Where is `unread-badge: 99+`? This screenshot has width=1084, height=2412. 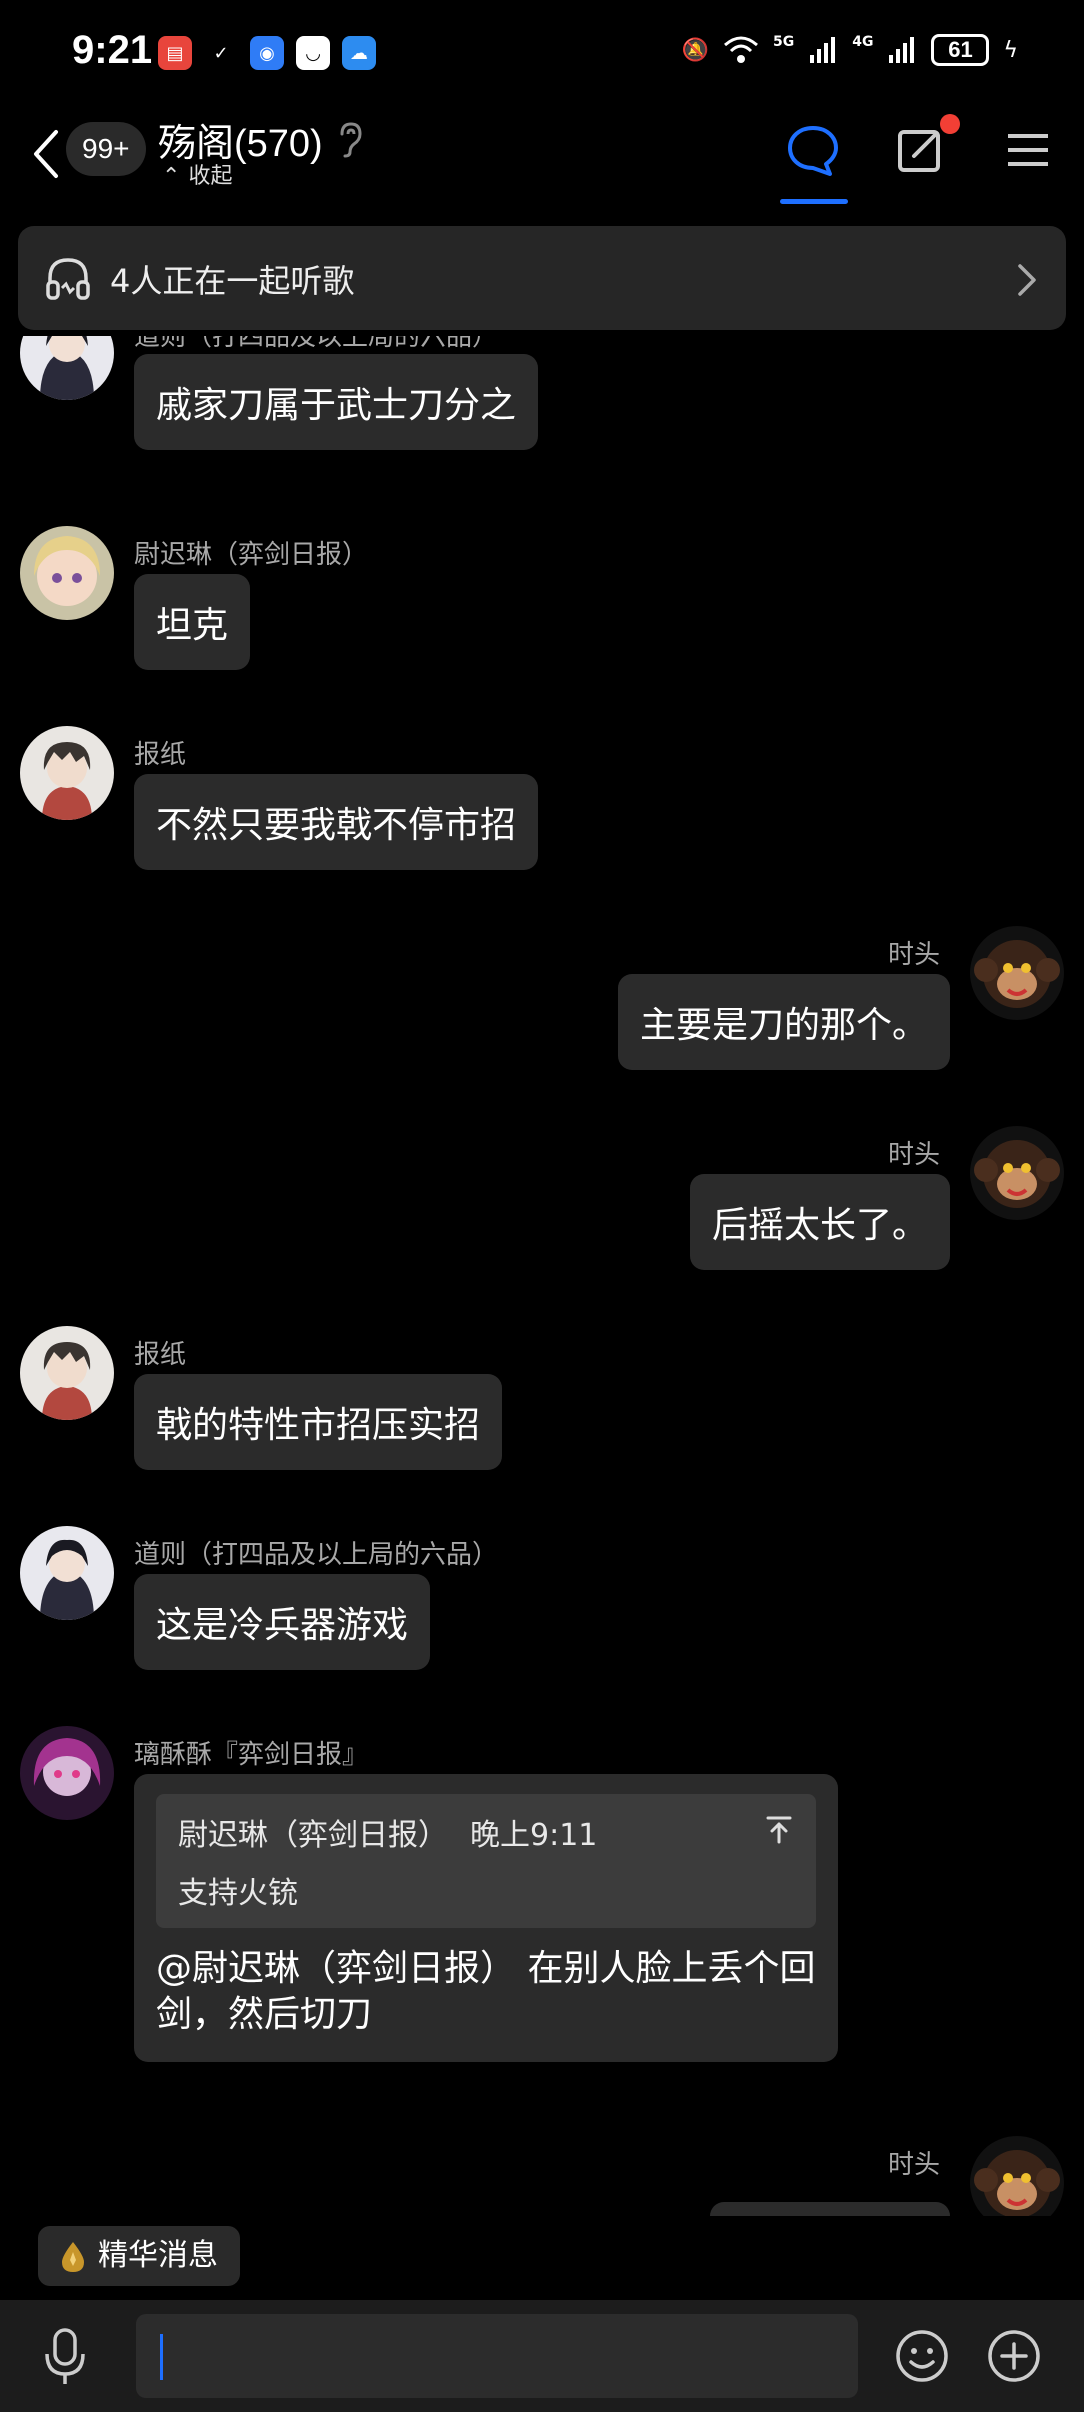 unread-badge: 99+ is located at coordinates (106, 149).